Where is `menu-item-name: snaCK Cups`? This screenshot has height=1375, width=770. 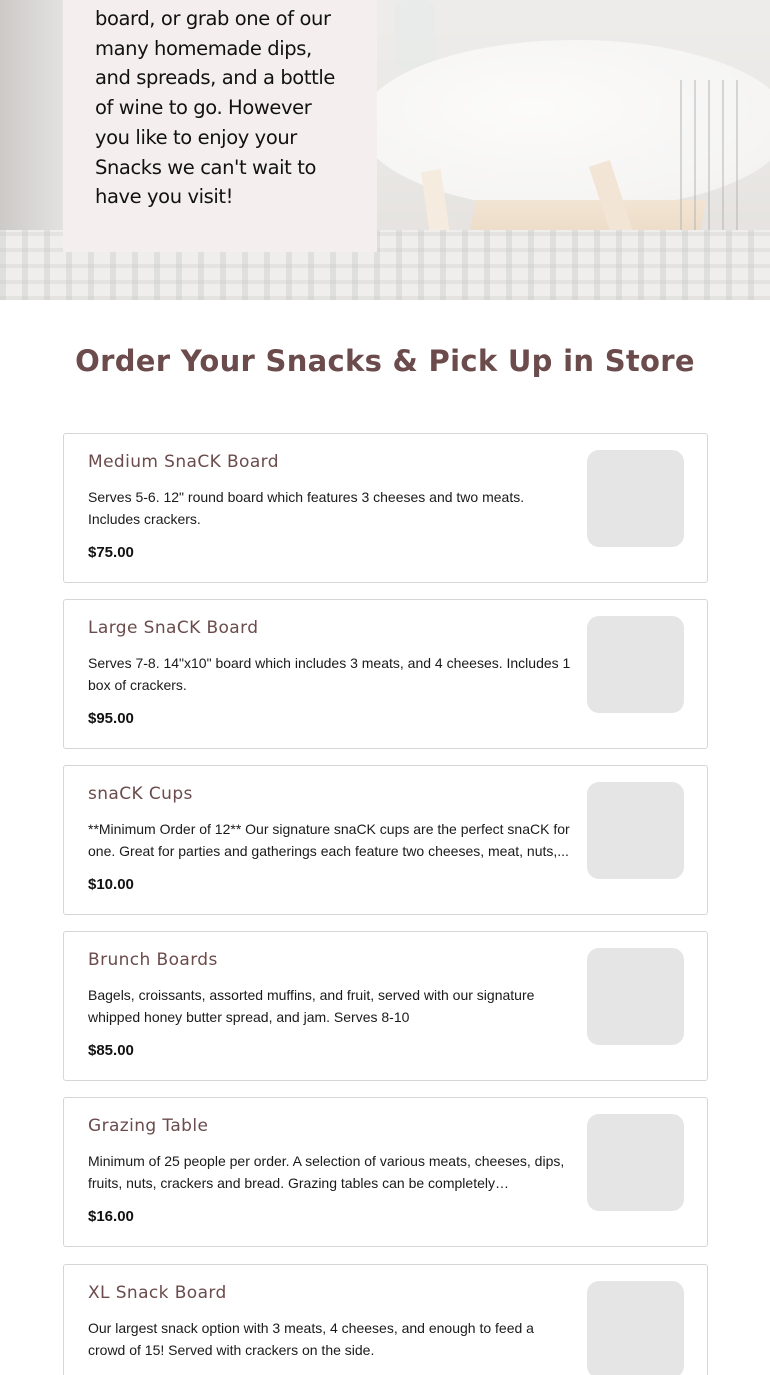 menu-item-name: snaCK Cups is located at coordinates (140, 794).